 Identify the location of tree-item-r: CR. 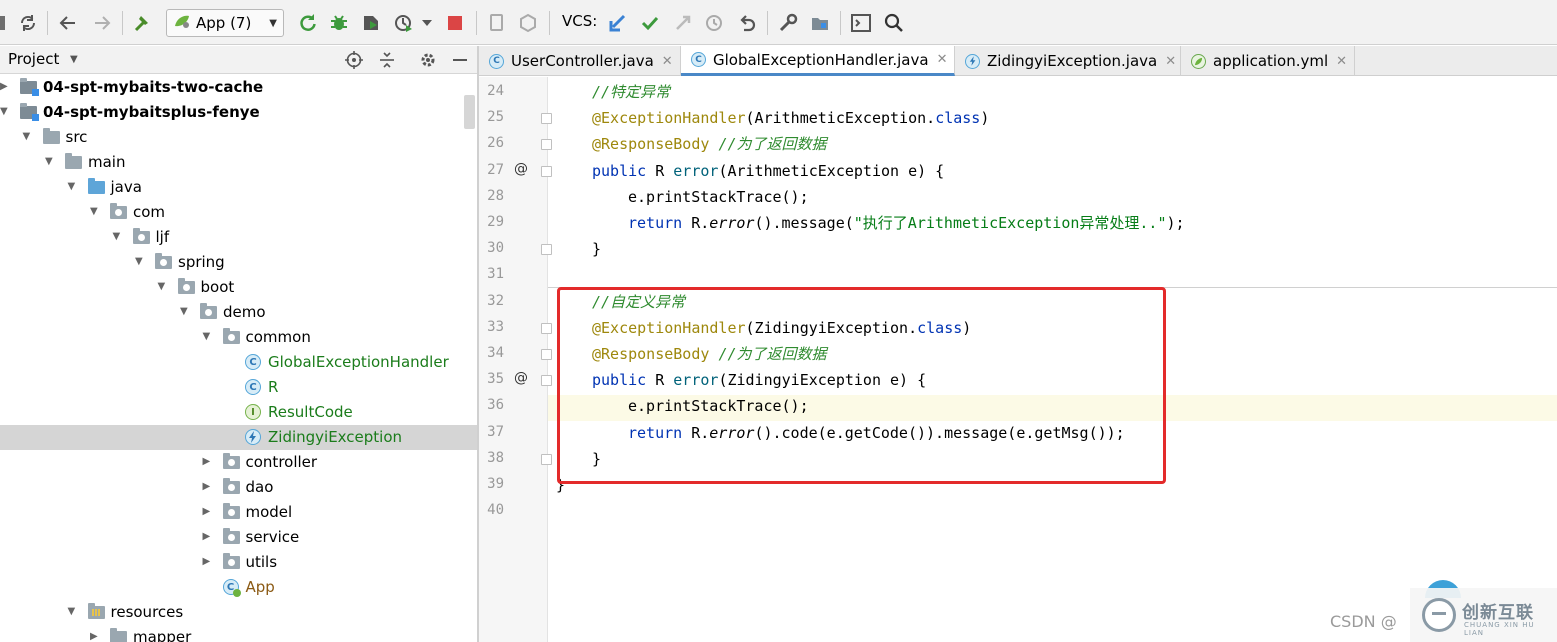
(238, 387).